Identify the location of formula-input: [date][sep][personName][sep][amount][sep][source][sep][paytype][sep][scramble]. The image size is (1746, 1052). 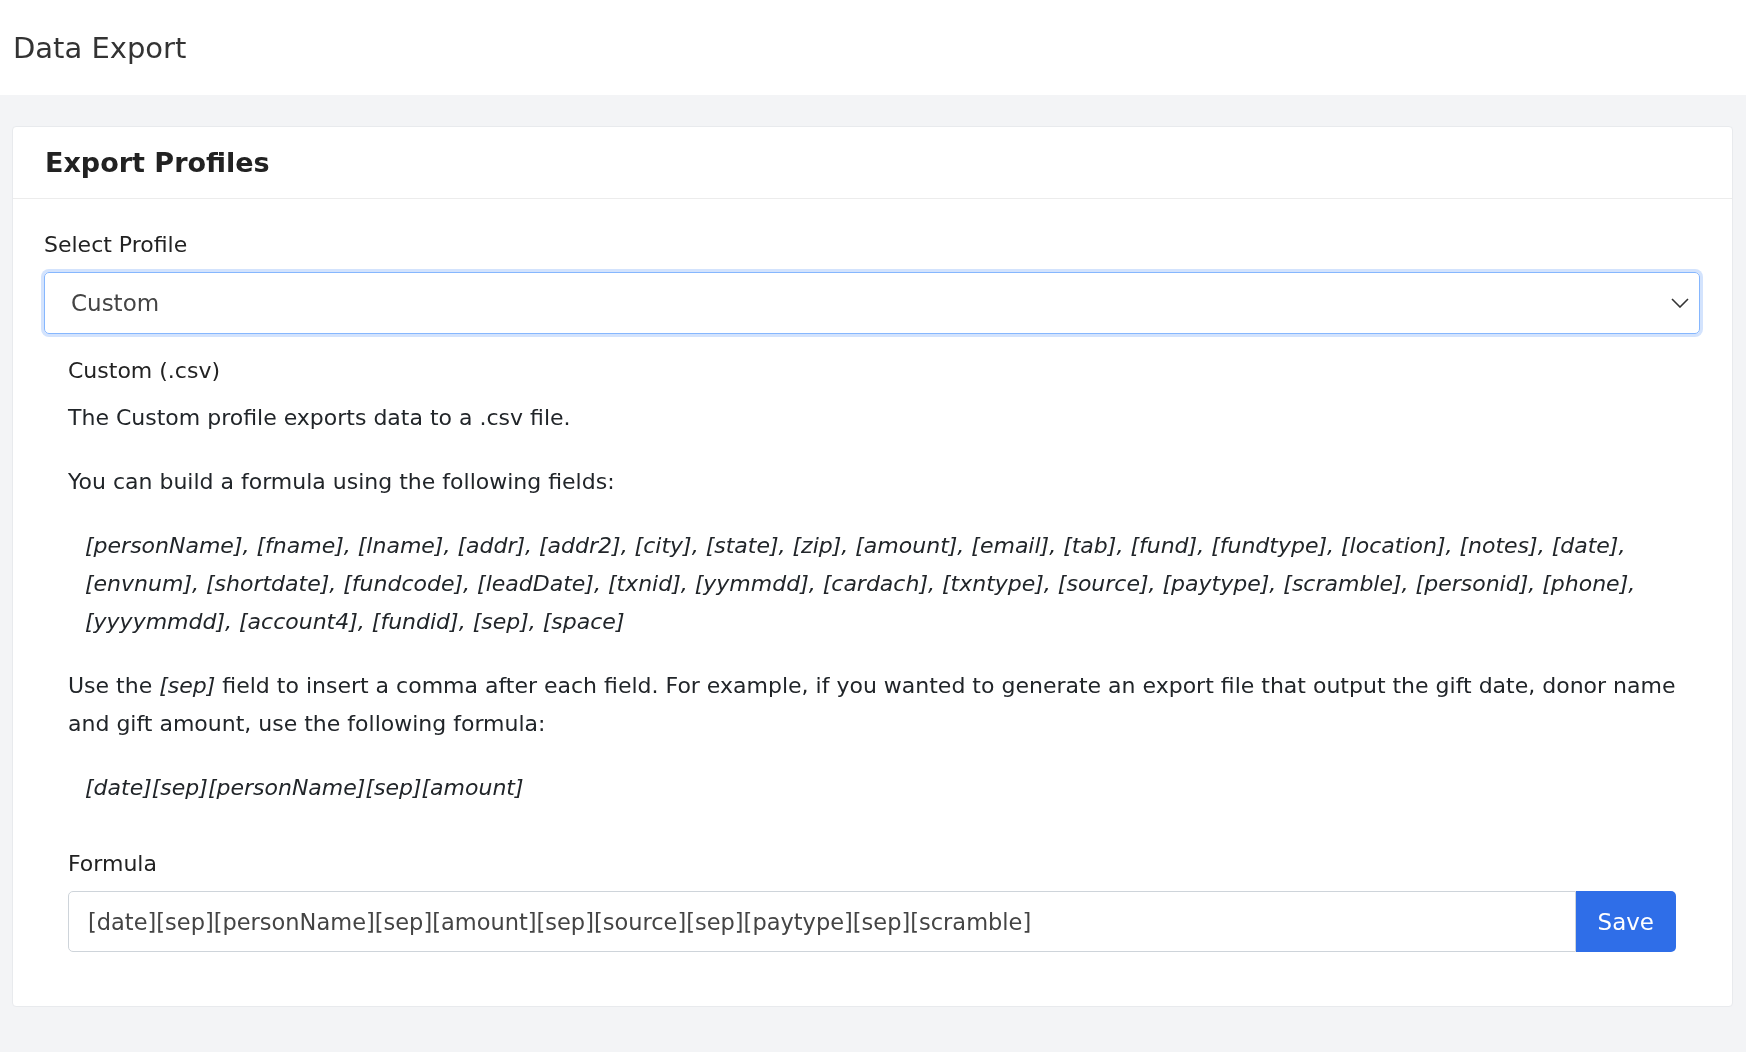
(822, 921).